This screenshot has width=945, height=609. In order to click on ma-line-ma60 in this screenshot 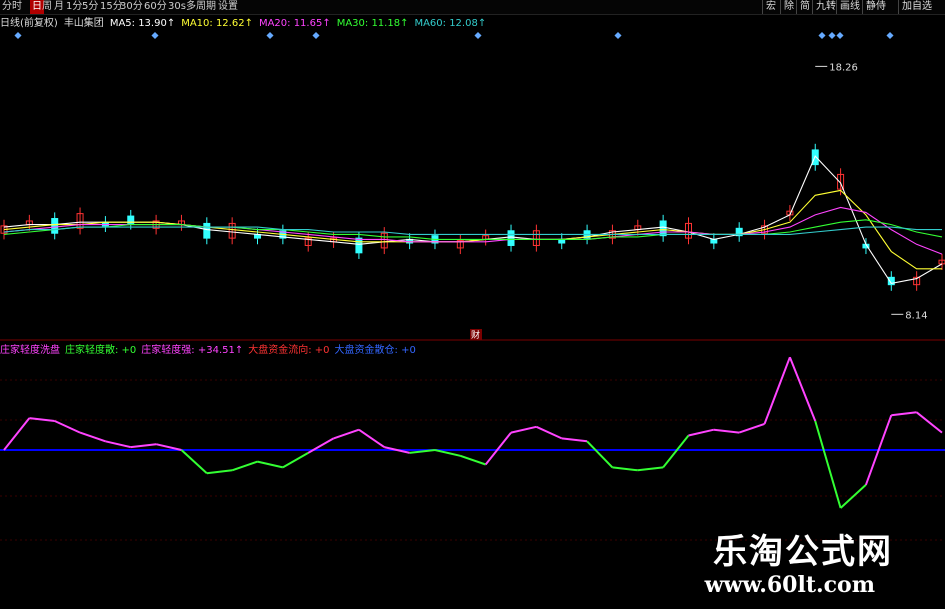, I will do `click(472, 230)`.